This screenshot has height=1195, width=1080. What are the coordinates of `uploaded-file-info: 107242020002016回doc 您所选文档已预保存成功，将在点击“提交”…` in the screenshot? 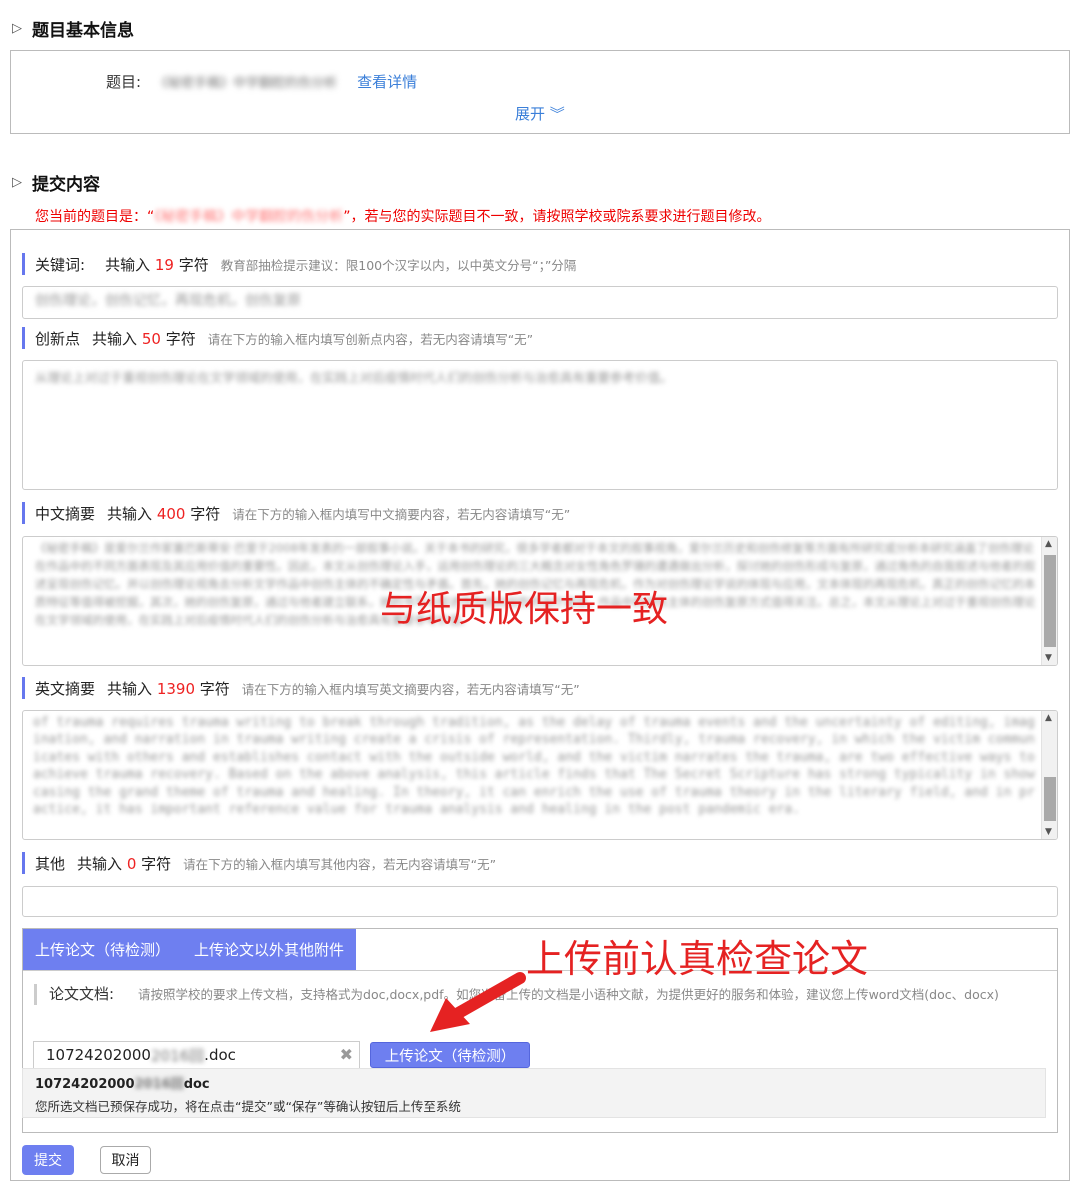 It's located at (534, 1093).